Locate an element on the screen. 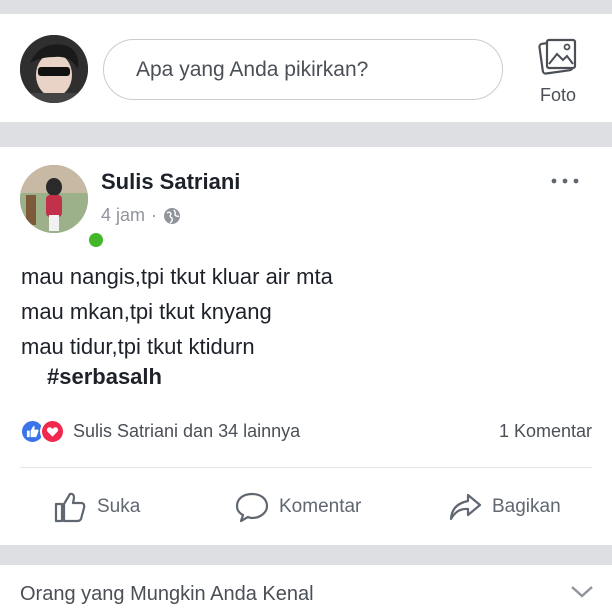  author-avatar is located at coordinates (63, 207).